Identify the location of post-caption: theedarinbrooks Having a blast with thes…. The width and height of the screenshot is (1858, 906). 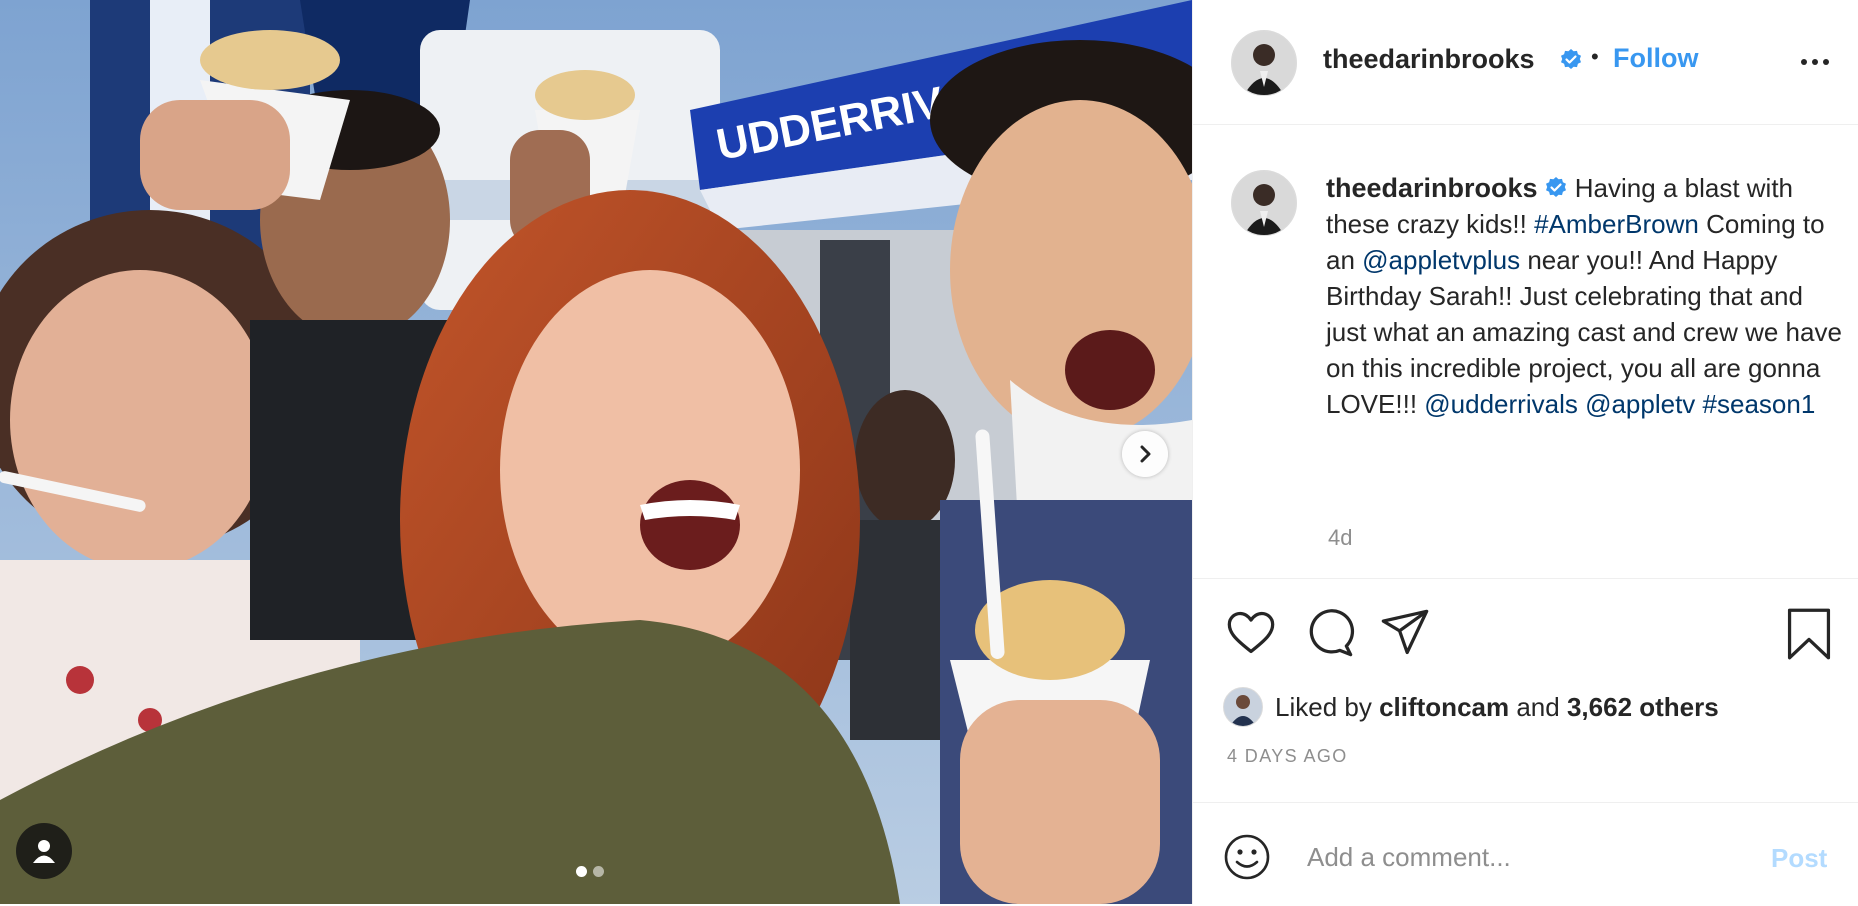
(1586, 296).